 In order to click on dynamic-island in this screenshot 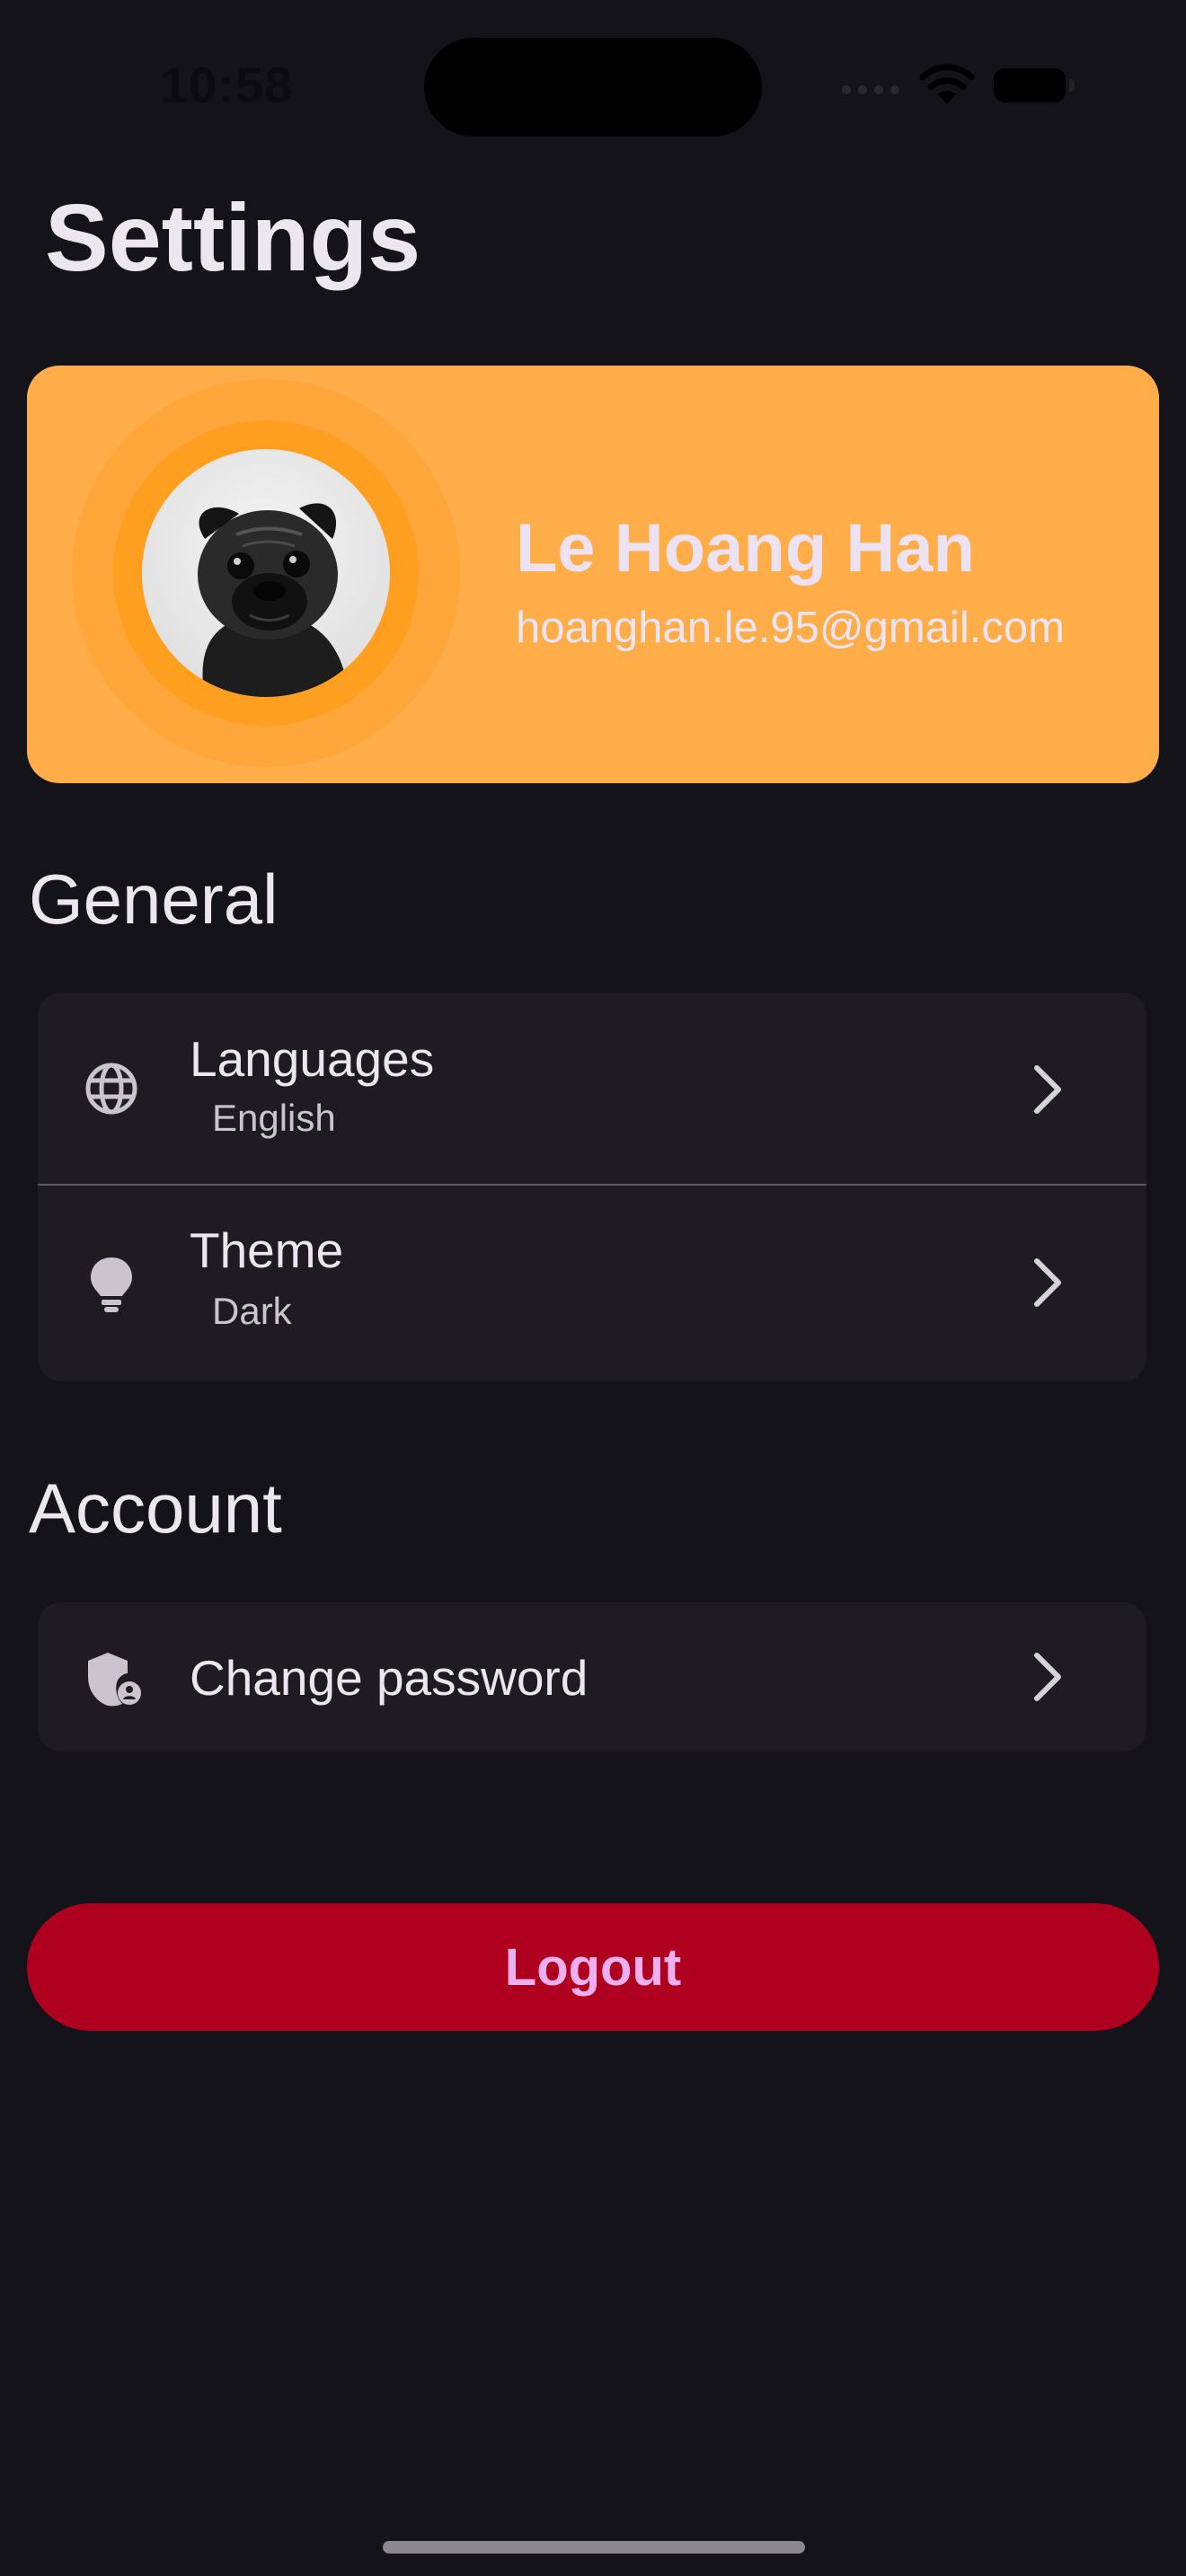, I will do `click(593, 87)`.